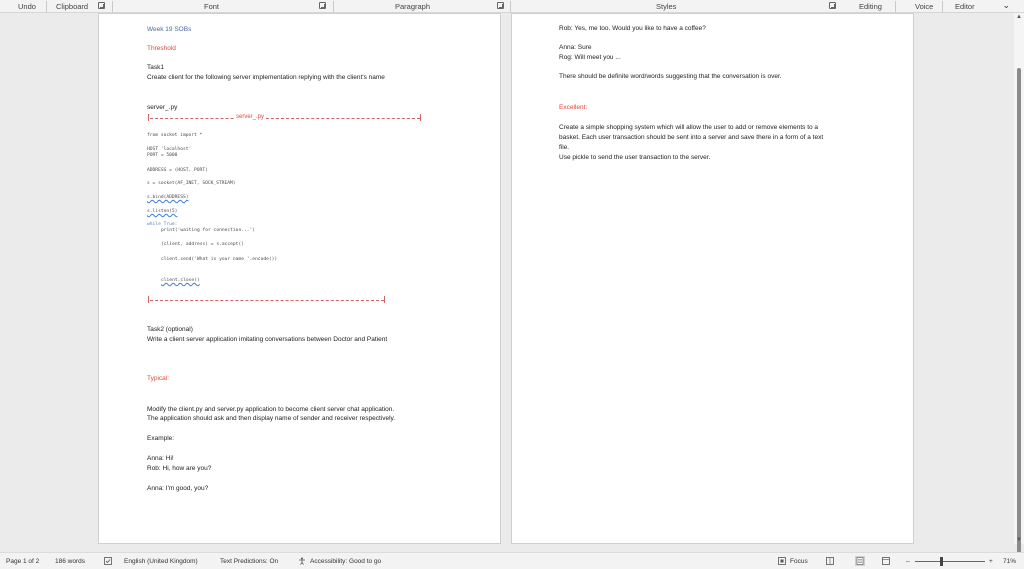 This screenshot has height=569, width=1024. Describe the element at coordinates (148, 117) in the screenshot. I see `banner-left-bar` at that location.